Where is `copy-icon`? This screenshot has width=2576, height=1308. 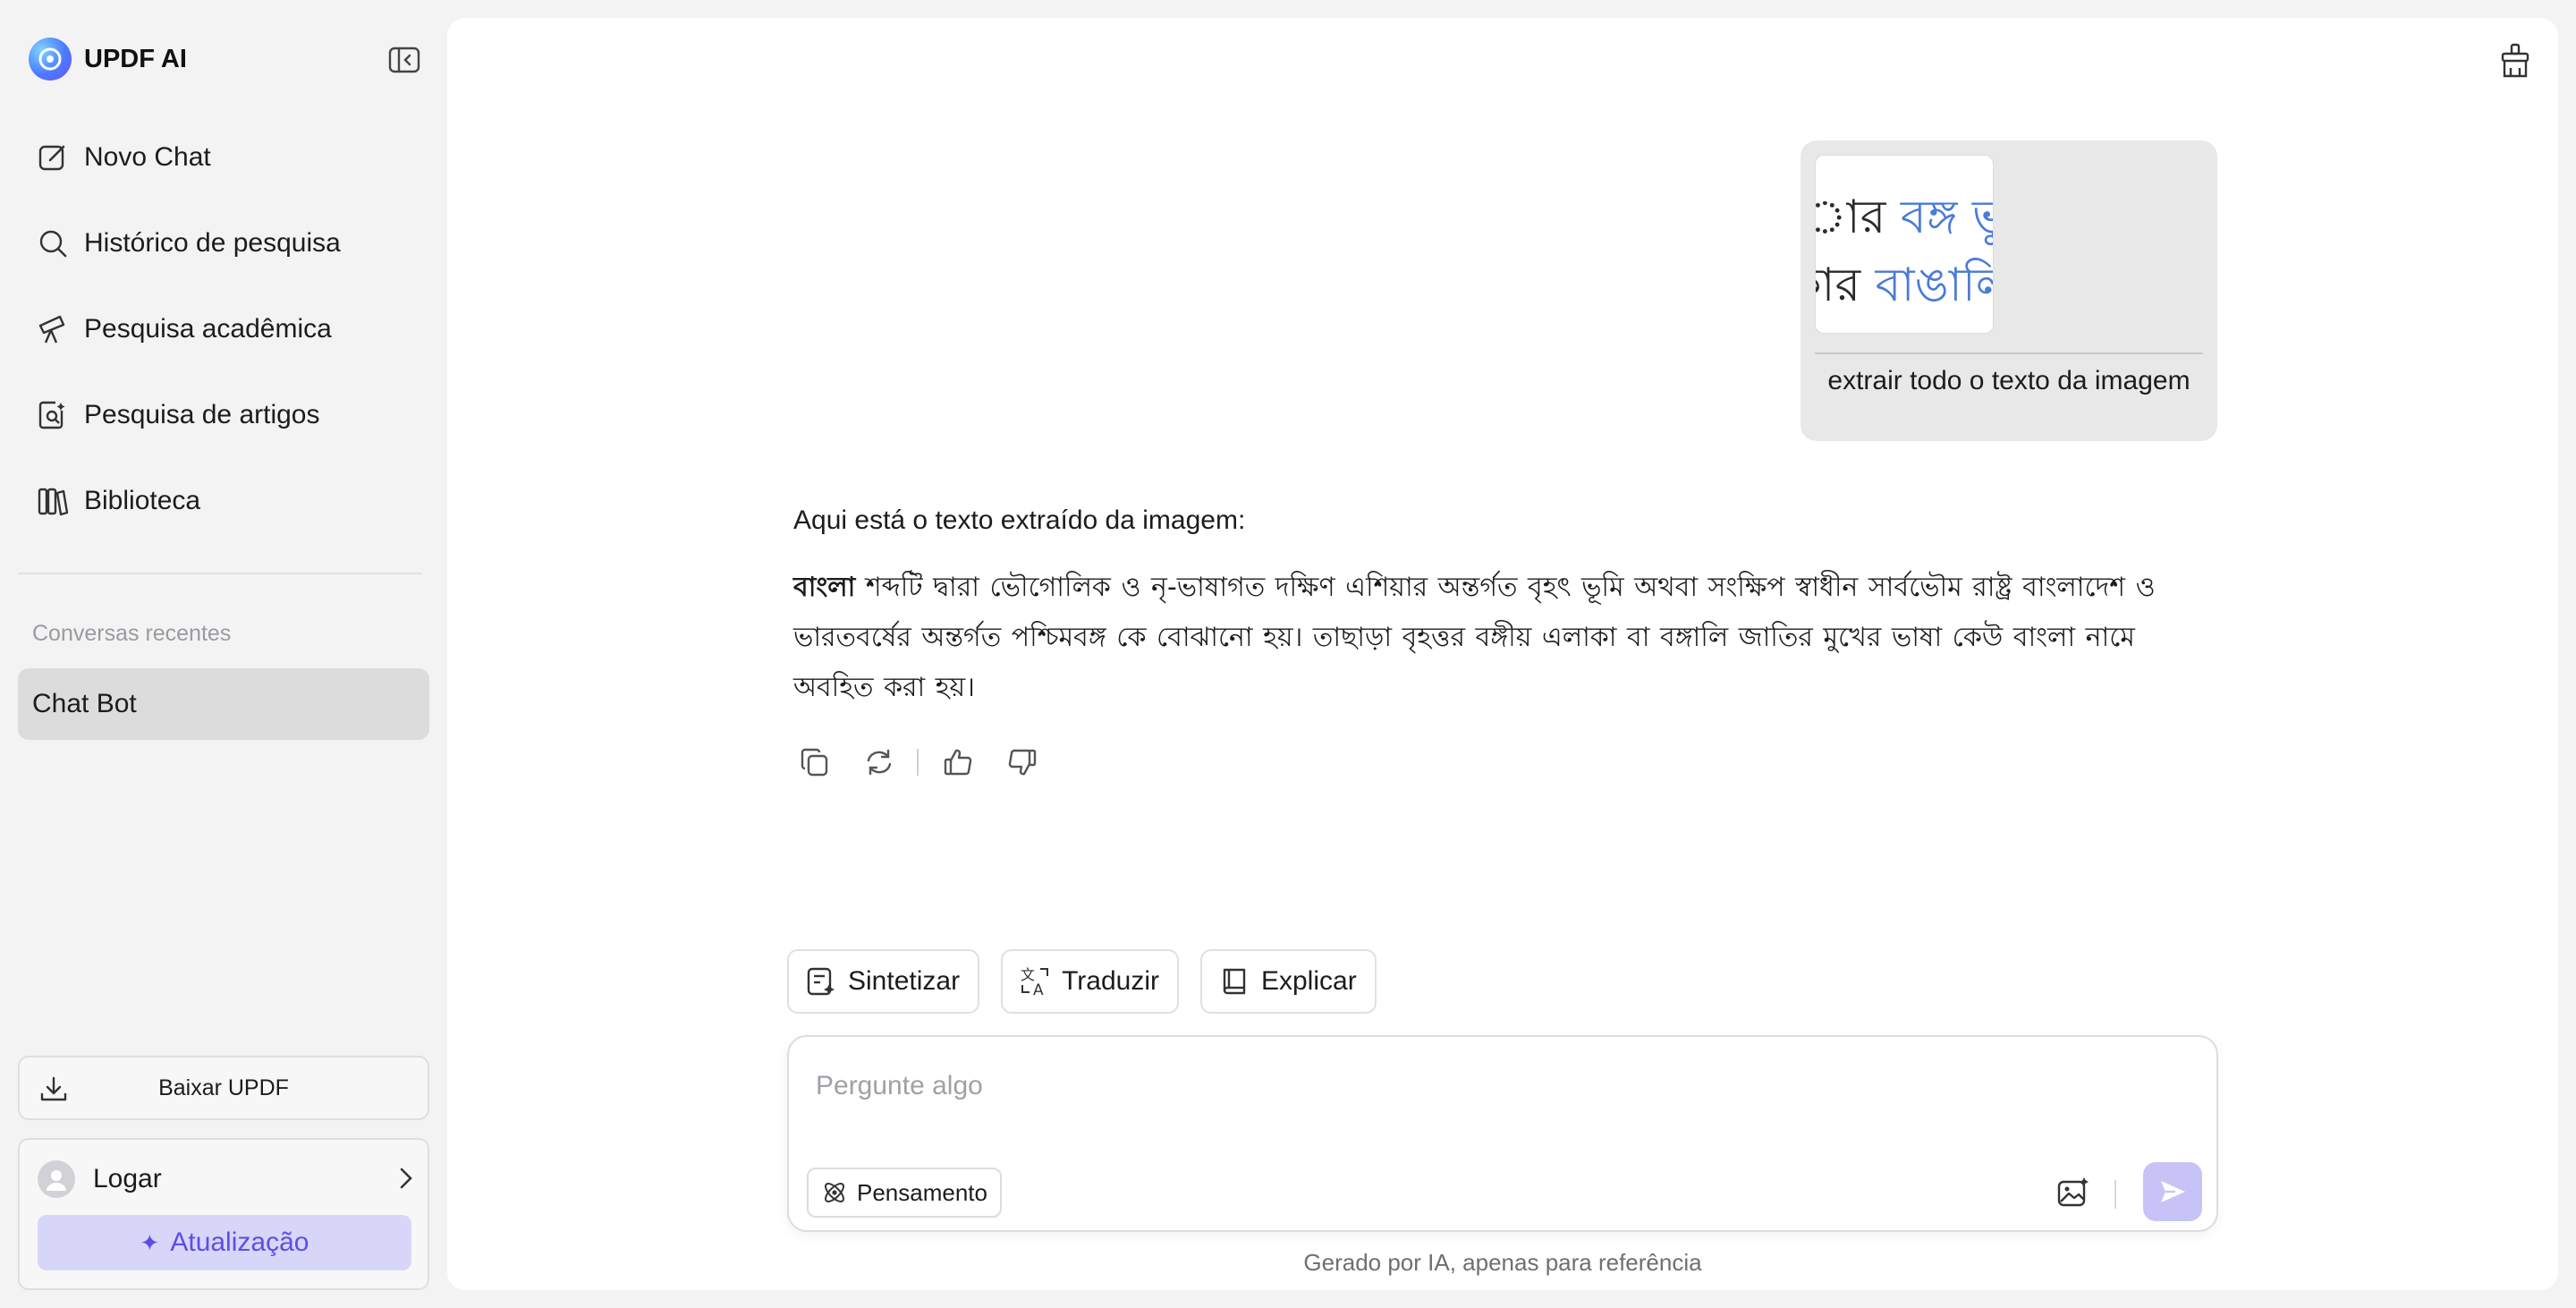
copy-icon is located at coordinates (814, 762).